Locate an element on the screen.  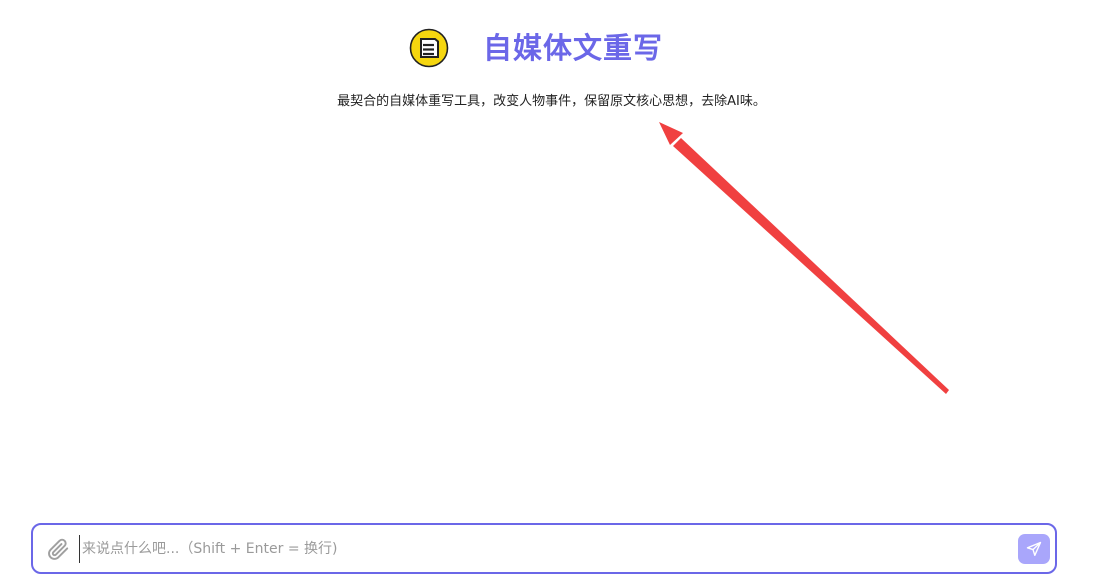
send-button is located at coordinates (1034, 549).